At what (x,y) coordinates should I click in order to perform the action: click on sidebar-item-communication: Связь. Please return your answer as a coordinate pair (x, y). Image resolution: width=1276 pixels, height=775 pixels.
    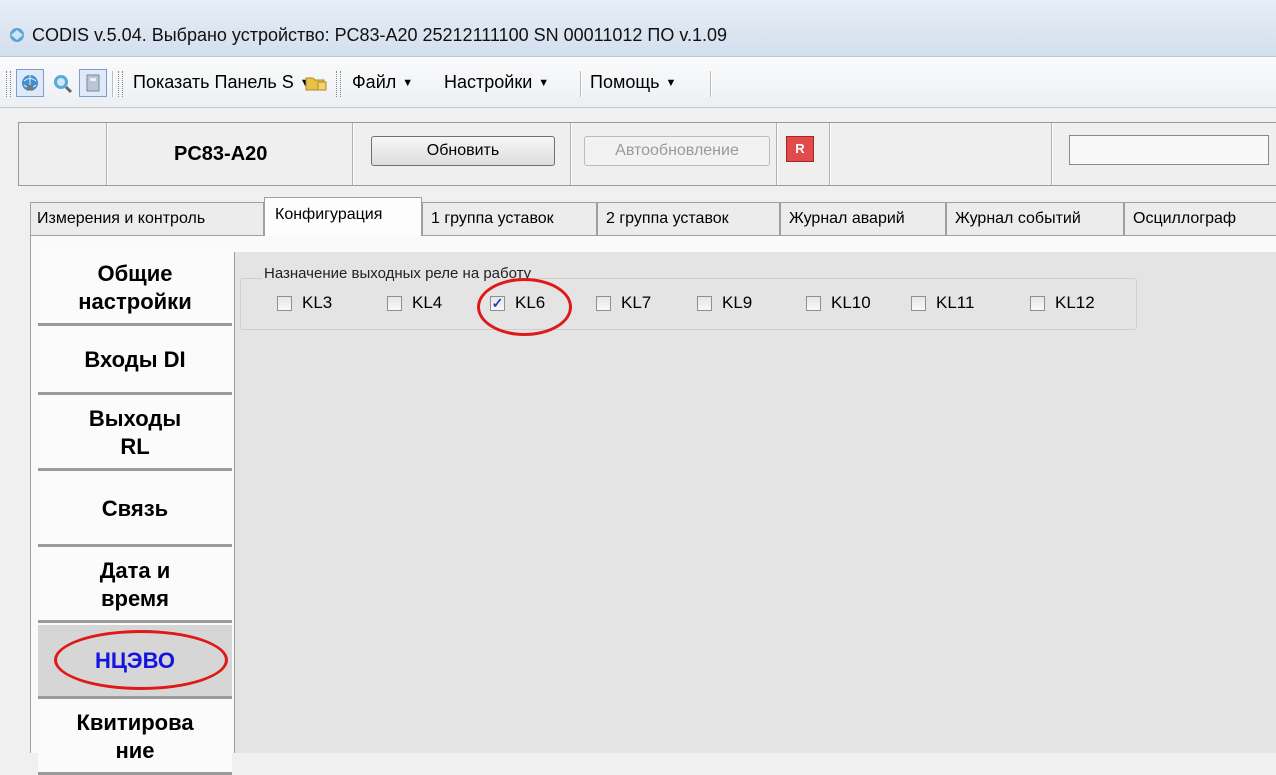
    Looking at the image, I should click on (135, 510).